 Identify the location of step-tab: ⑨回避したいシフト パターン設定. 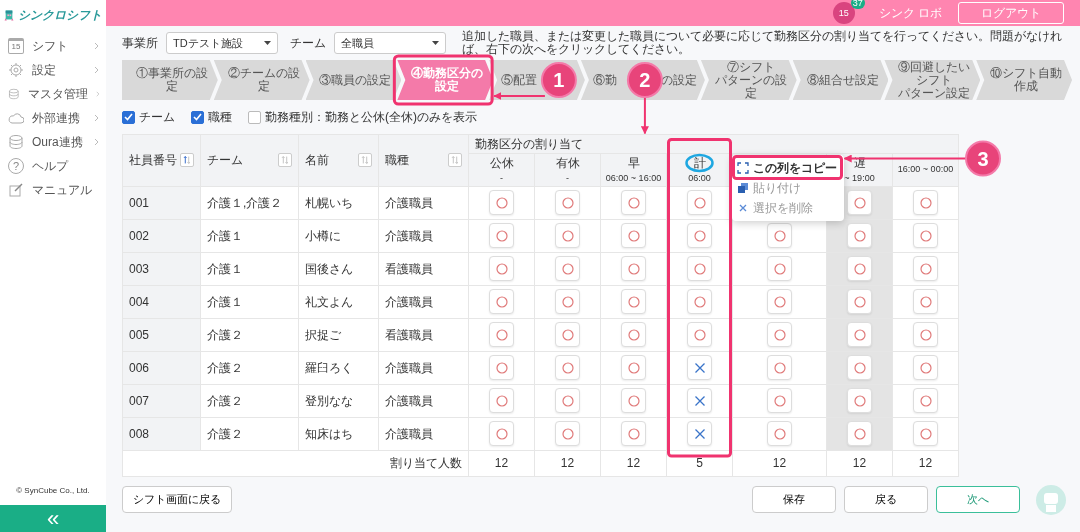
(932, 80).